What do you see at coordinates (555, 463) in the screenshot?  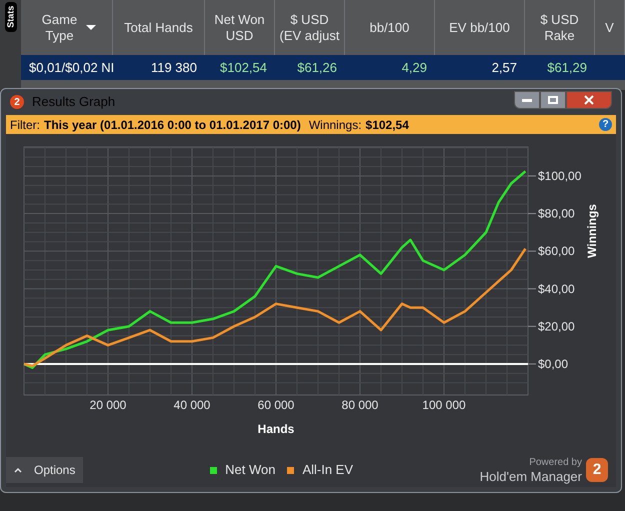 I see `powered-by-text: Powered by` at bounding box center [555, 463].